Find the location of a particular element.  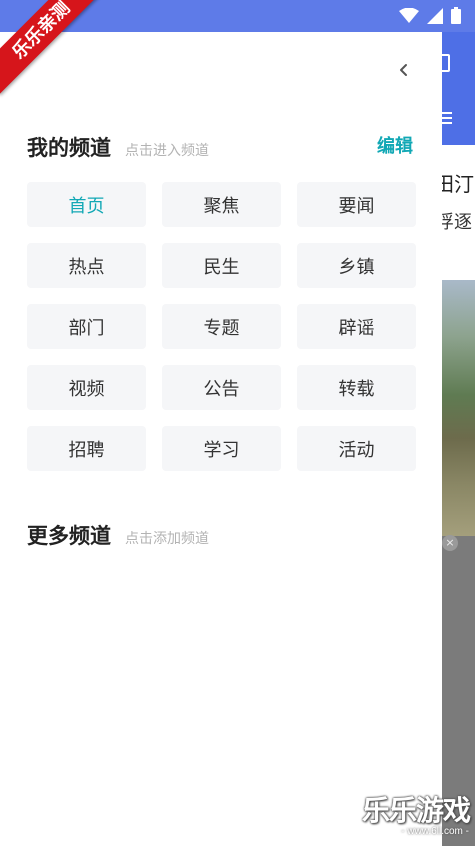

wifi-icon is located at coordinates (409, 15).